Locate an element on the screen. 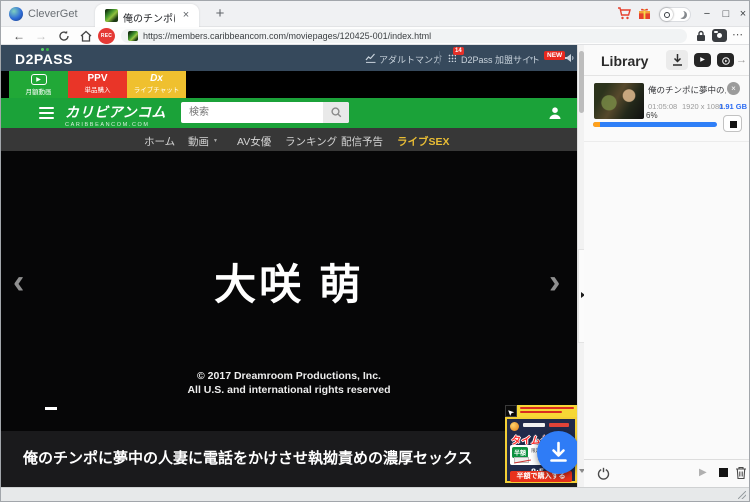  ad-trophy-icon is located at coordinates (514, 426).